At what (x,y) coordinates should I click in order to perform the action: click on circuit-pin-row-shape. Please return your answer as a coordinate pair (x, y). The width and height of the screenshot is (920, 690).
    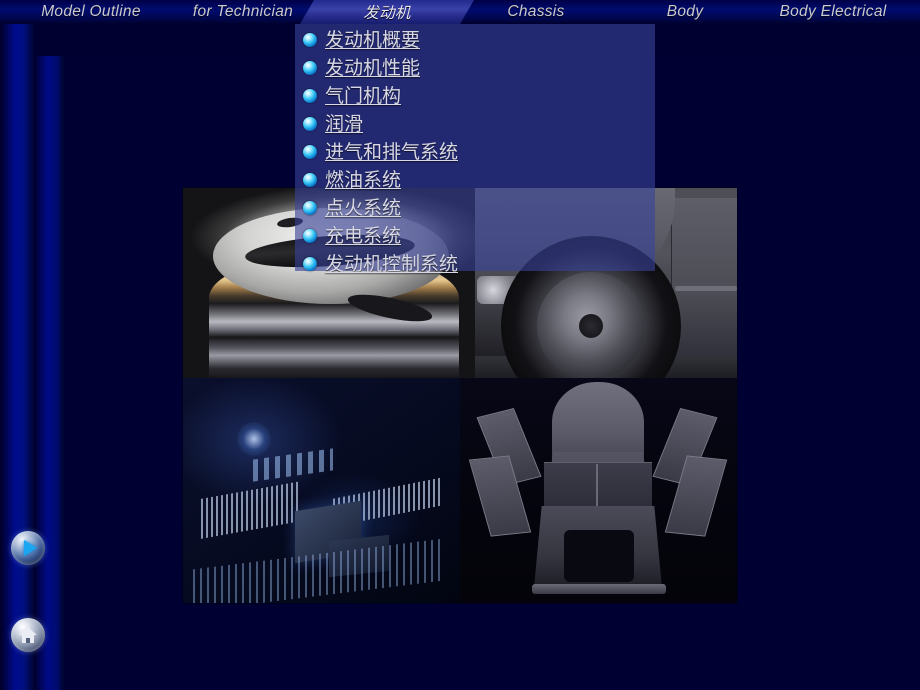
    Looking at the image, I should click on (251, 510).